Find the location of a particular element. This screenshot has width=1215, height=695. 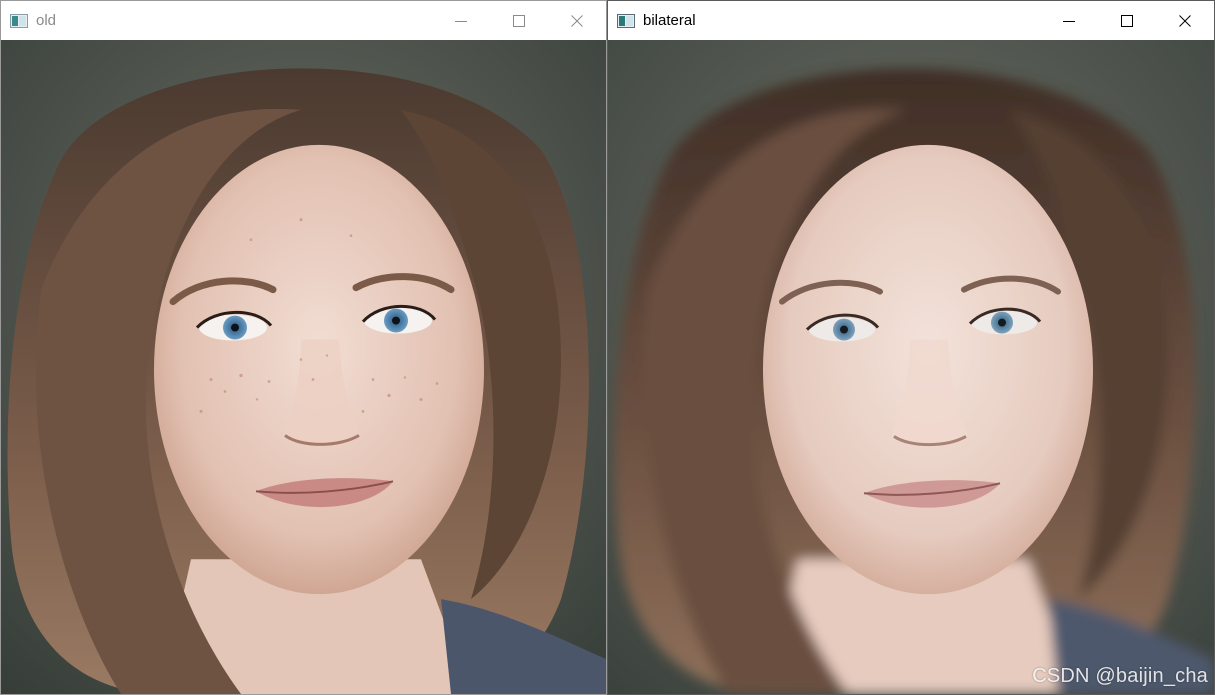

watermark-text: CSDN @baijin_cha is located at coordinates (1120, 676).